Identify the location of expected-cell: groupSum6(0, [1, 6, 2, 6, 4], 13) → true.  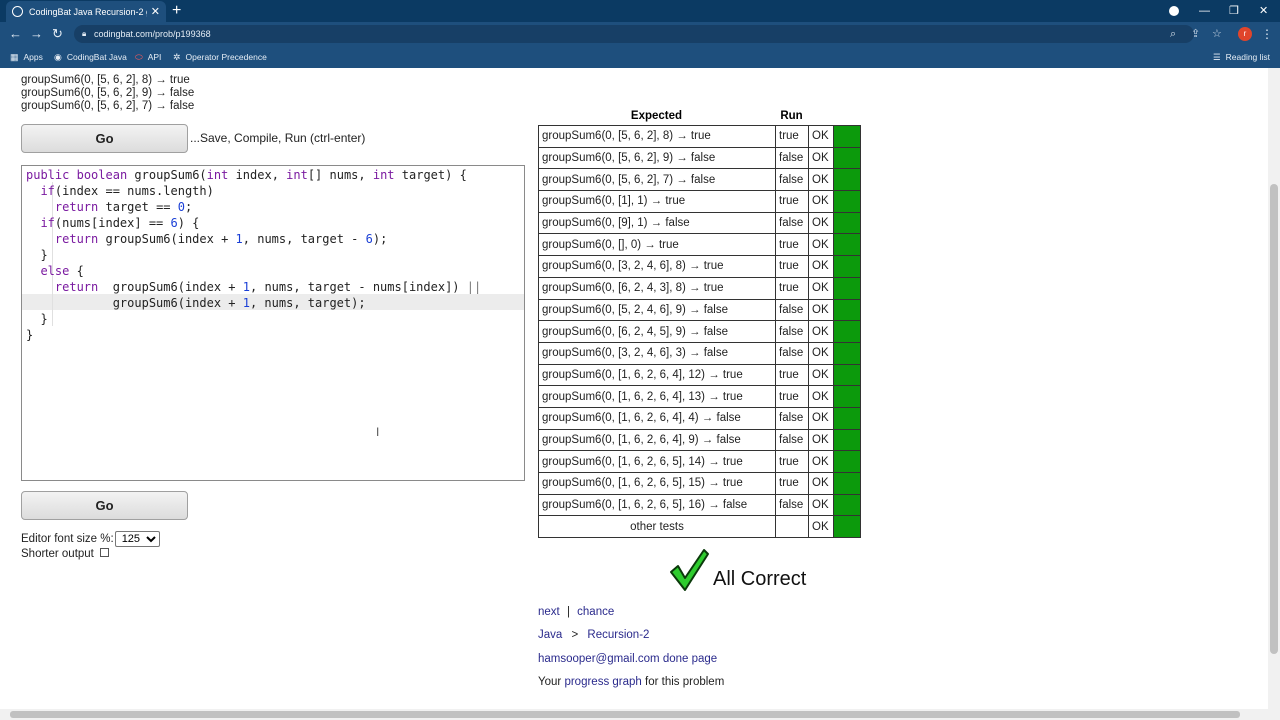
(657, 396).